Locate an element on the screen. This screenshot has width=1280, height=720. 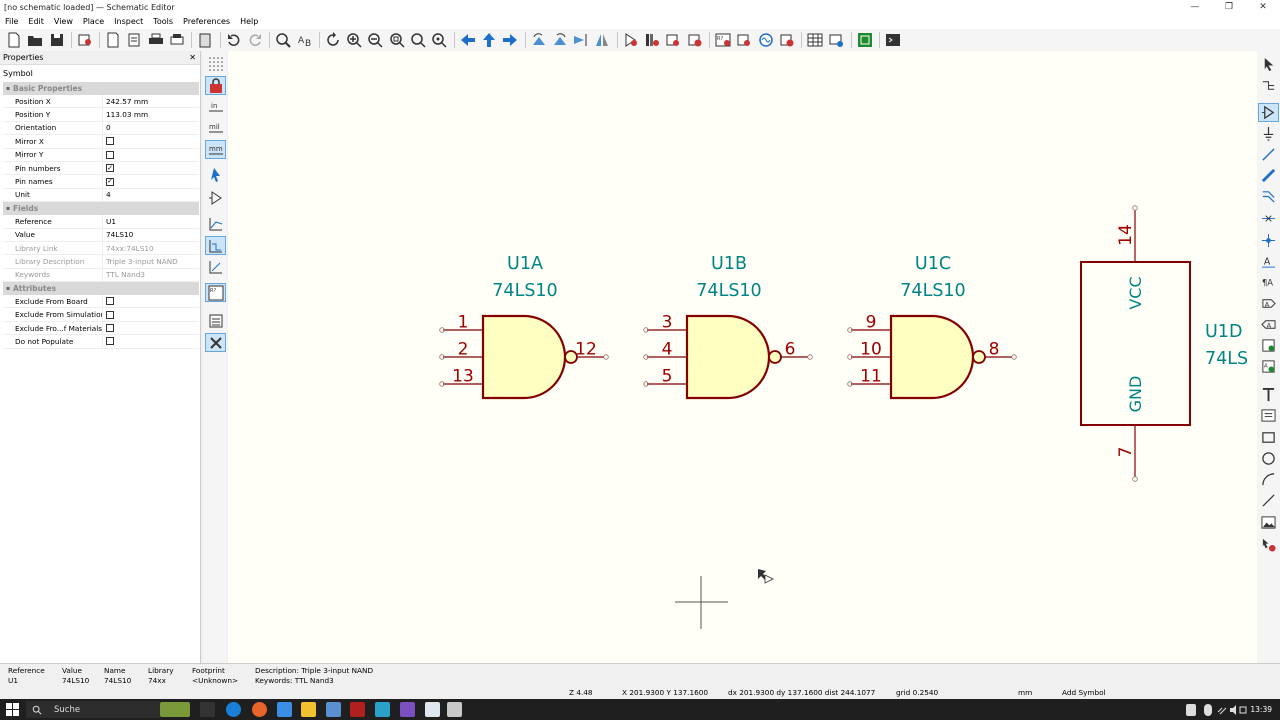
units-mm-icon: mm is located at coordinates (215, 149).